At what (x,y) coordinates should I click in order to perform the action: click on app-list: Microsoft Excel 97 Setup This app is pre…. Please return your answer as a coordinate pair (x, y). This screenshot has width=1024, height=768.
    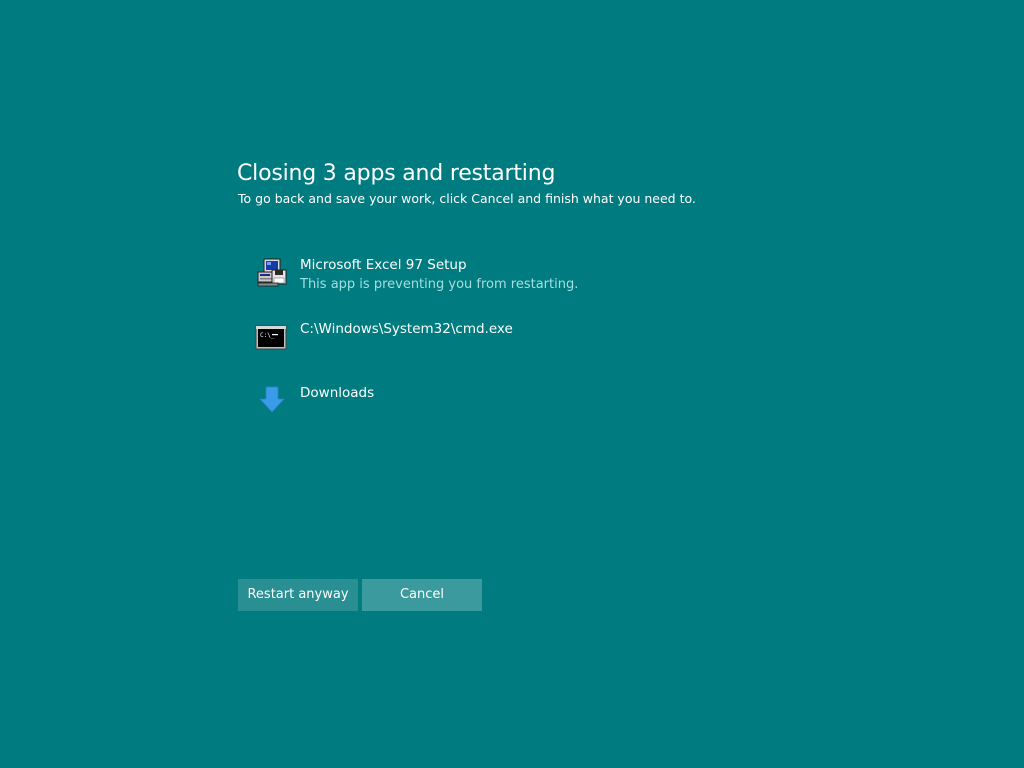
    Looking at the image, I should click on (535, 352).